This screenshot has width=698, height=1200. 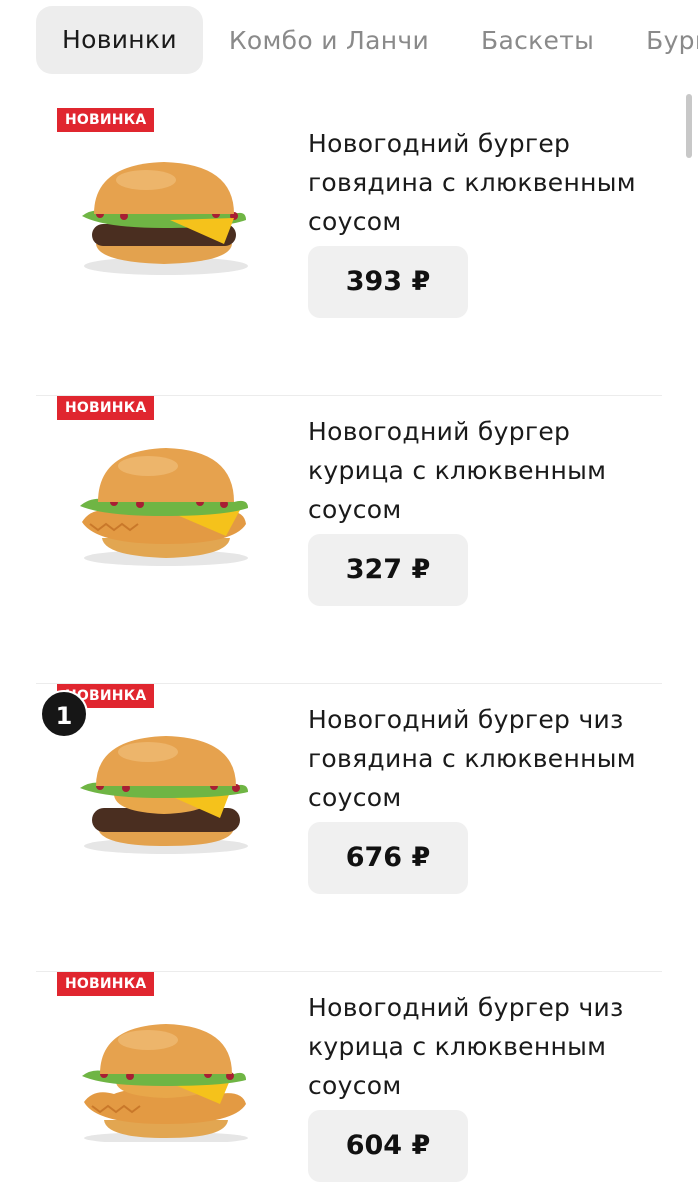 What do you see at coordinates (164, 507) in the screenshot?
I see `chicken-burger-icon` at bounding box center [164, 507].